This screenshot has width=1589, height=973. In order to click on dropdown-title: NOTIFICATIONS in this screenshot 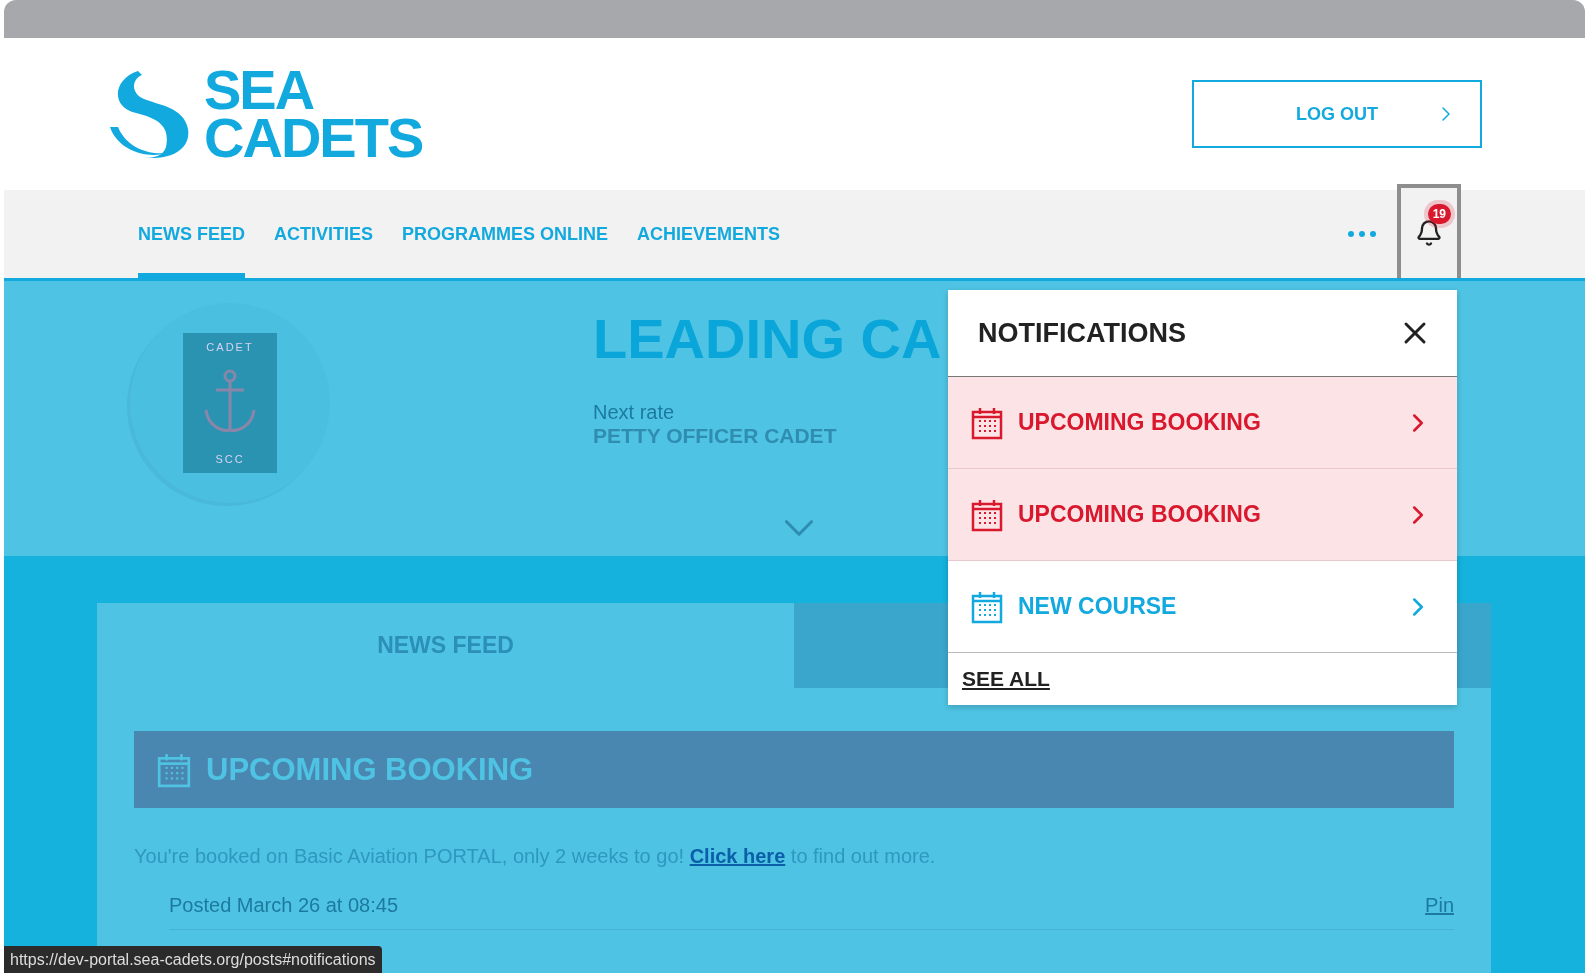, I will do `click(1082, 333)`.